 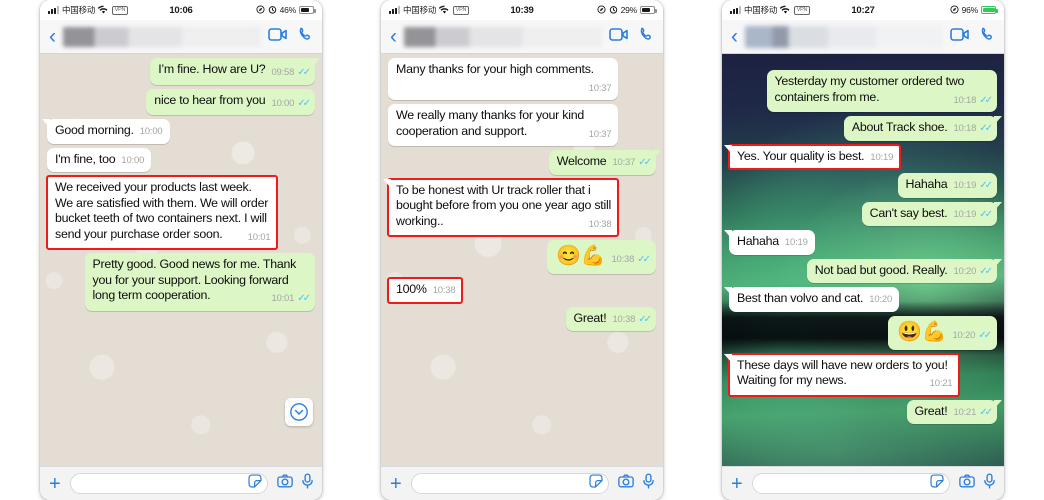 What do you see at coordinates (769, 242) in the screenshot?
I see `message-bubble: Hahaha 10:19` at bounding box center [769, 242].